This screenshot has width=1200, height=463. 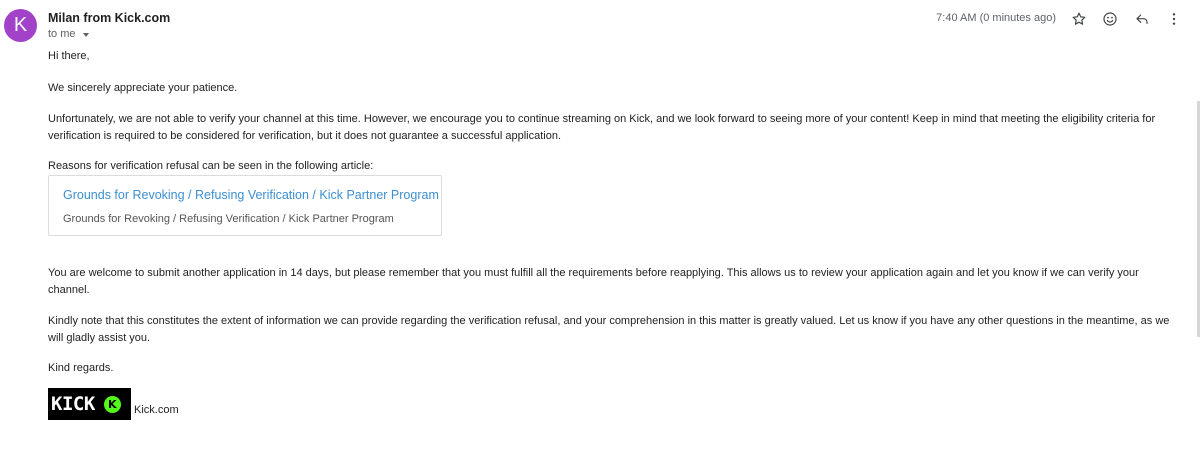 What do you see at coordinates (85, 34) in the screenshot?
I see `chevron-down-icon` at bounding box center [85, 34].